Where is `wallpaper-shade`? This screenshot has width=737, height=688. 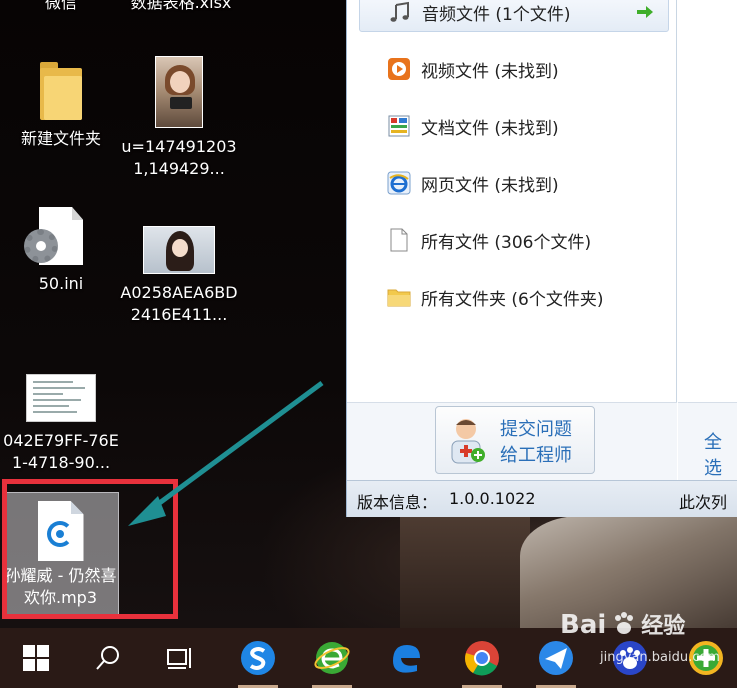
wallpaper-shade is located at coordinates (465, 572).